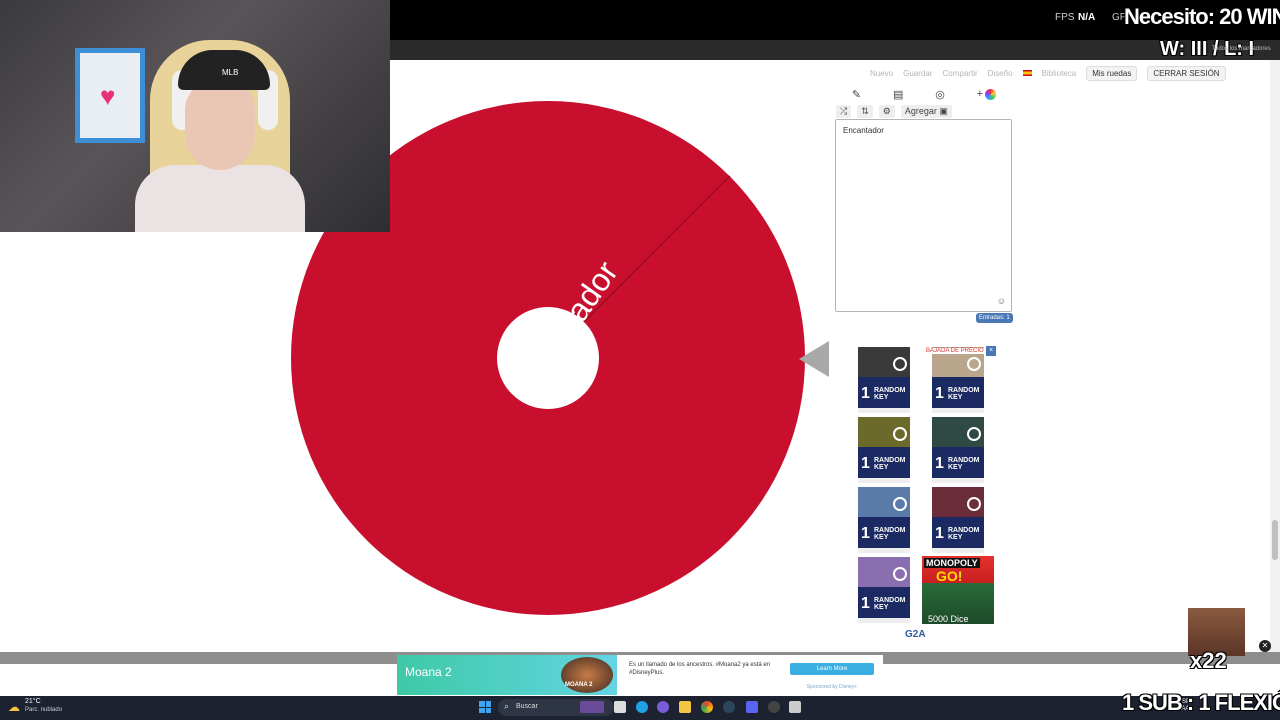 The height and width of the screenshot is (720, 1280). What do you see at coordinates (1275, 356) in the screenshot?
I see `page-scrollbar` at bounding box center [1275, 356].